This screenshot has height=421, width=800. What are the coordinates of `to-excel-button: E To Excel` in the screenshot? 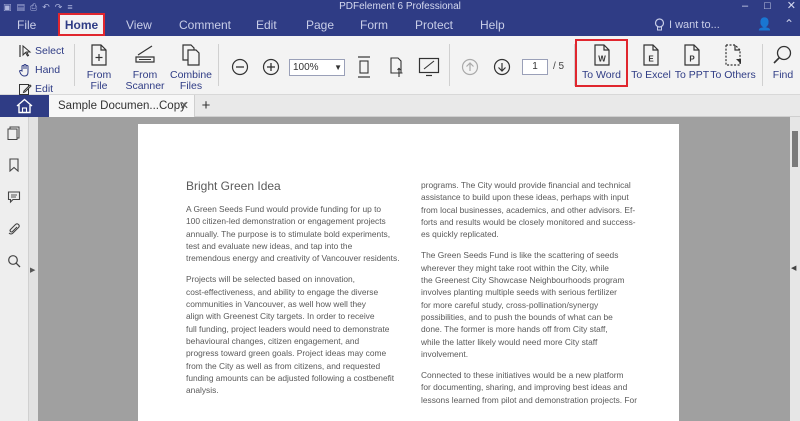 It's located at (651, 65).